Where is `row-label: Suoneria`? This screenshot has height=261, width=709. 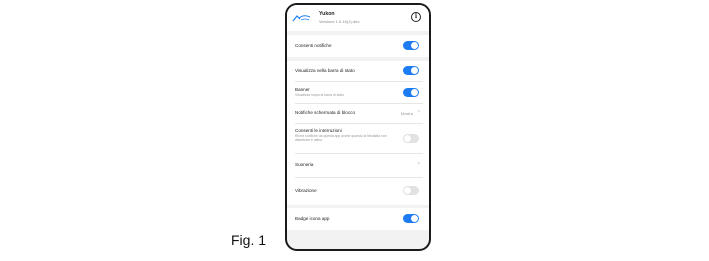 row-label: Suoneria is located at coordinates (304, 164).